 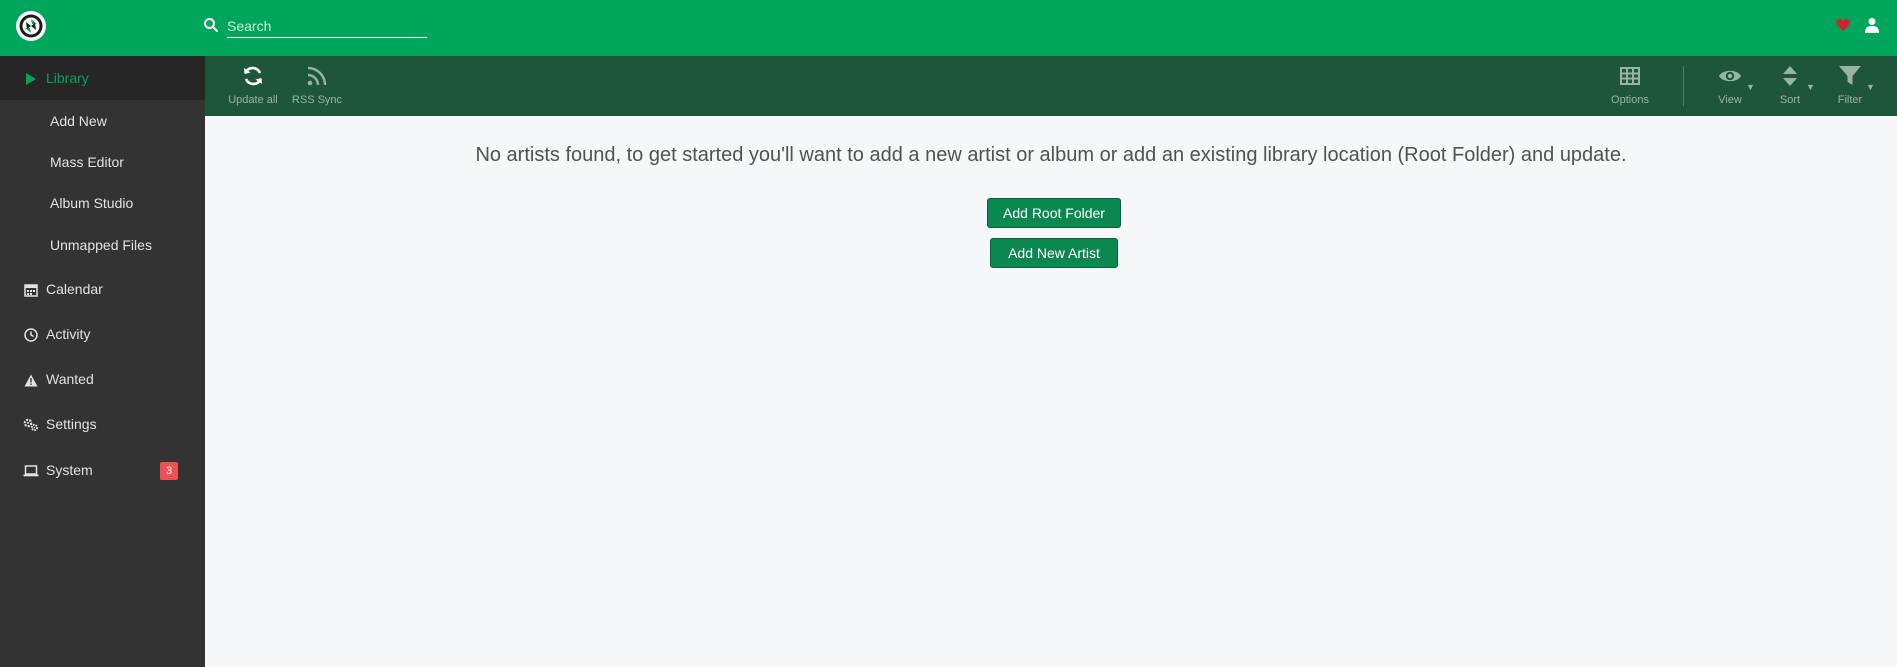 What do you see at coordinates (1730, 76) in the screenshot?
I see `eye-icon` at bounding box center [1730, 76].